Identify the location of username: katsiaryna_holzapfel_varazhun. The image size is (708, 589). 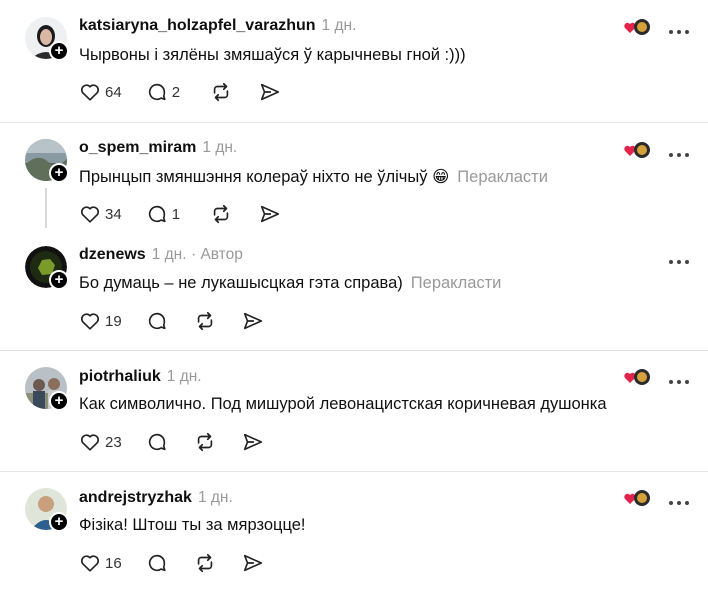
(197, 25).